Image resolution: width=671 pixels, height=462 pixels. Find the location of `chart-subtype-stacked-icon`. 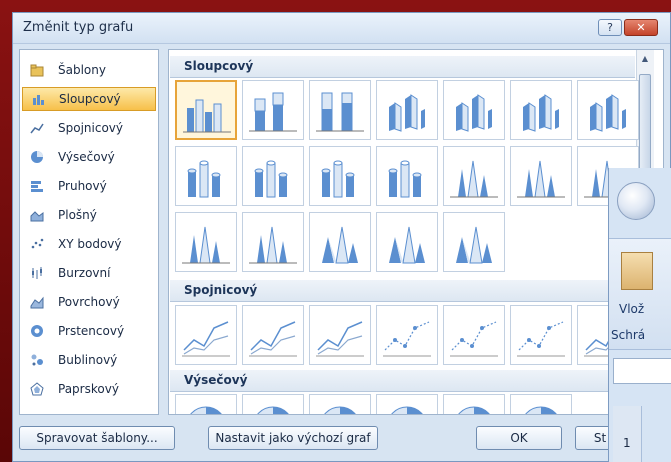

chart-subtype-stacked-icon is located at coordinates (273, 110).